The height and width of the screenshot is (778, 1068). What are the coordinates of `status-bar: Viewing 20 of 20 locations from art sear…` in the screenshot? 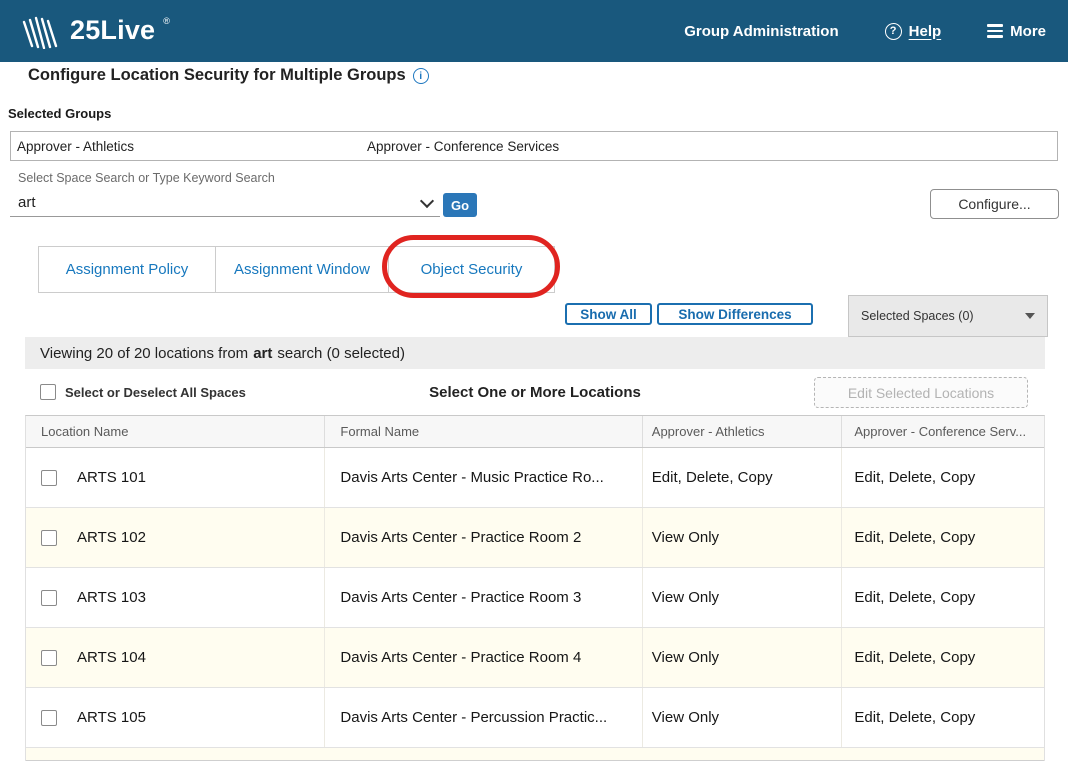 It's located at (535, 353).